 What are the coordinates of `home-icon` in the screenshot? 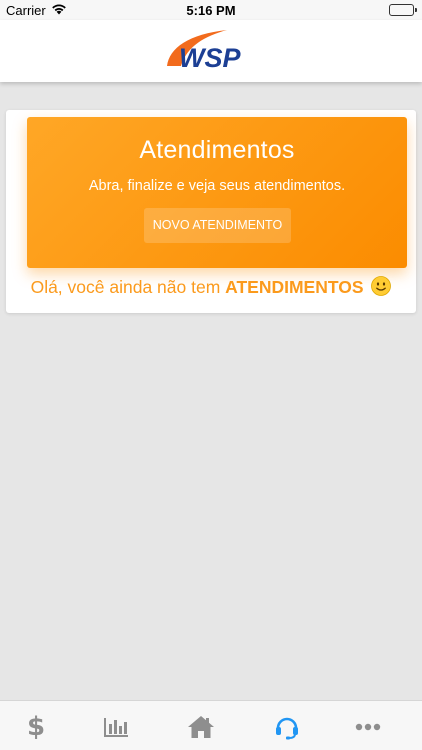 It's located at (201, 727).